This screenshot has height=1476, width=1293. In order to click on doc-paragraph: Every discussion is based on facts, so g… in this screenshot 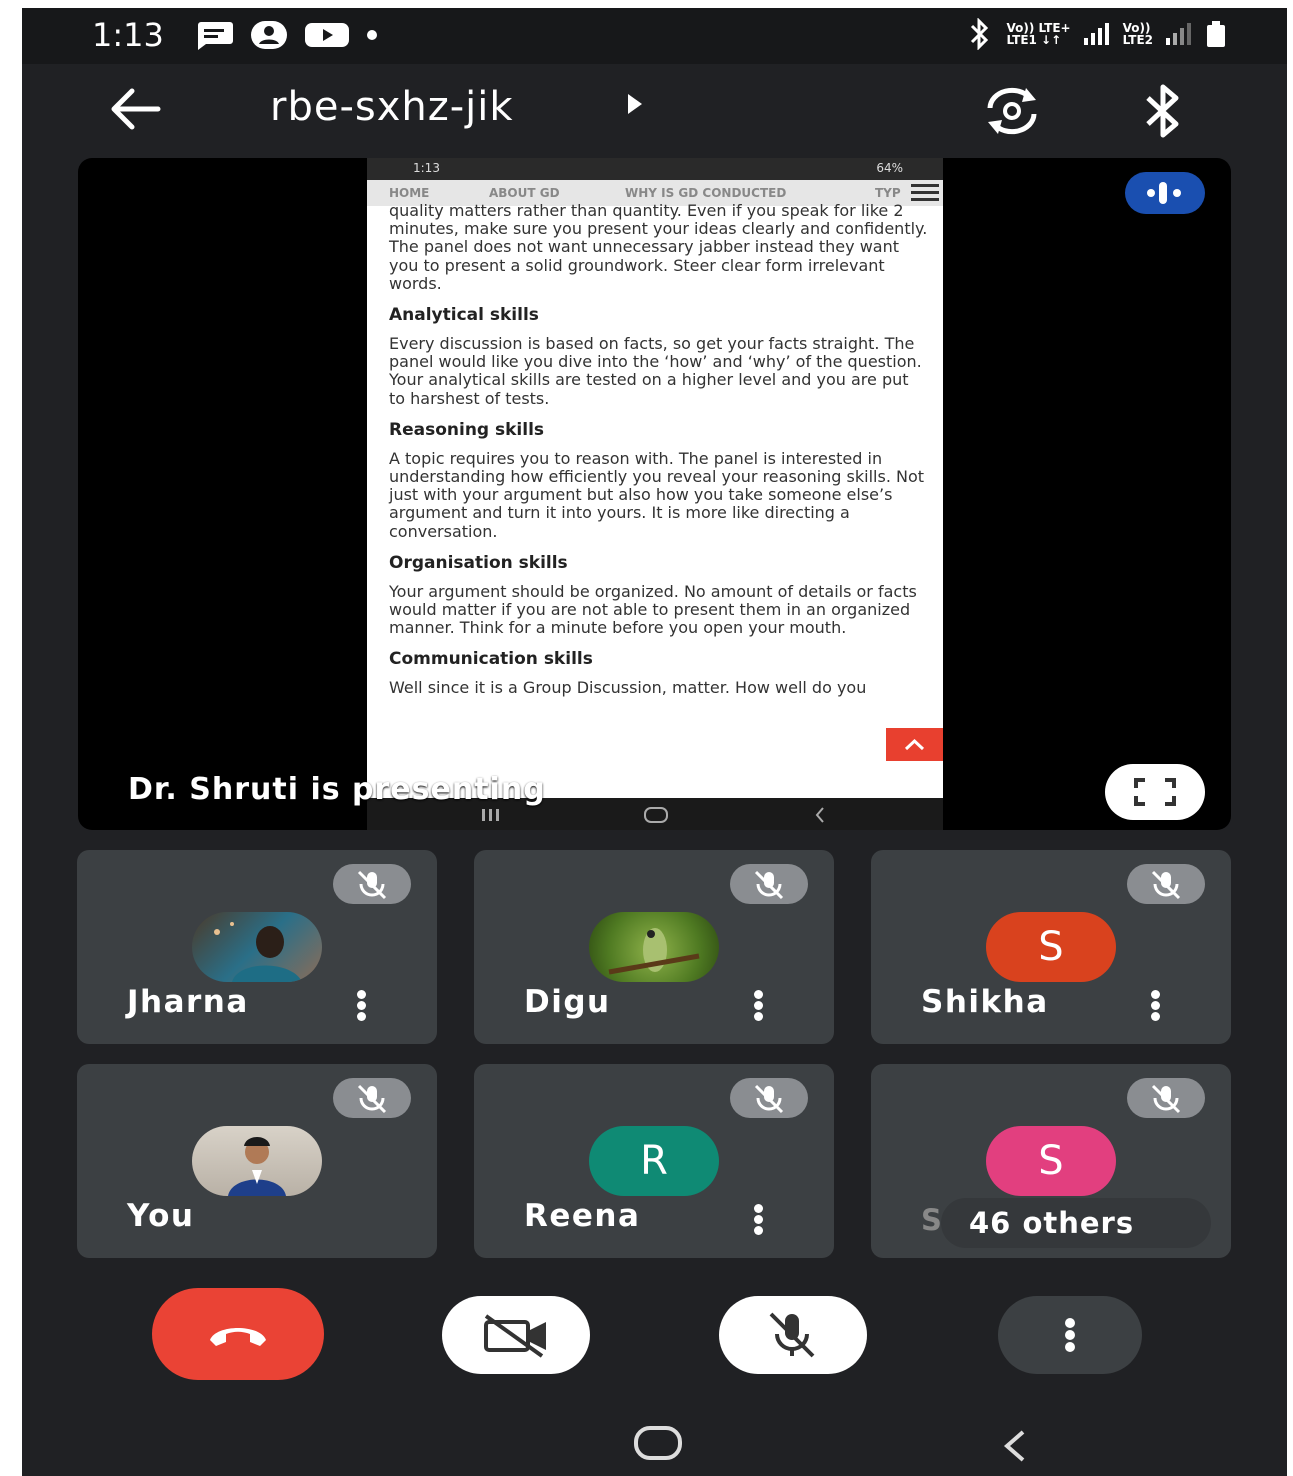, I will do `click(655, 371)`.